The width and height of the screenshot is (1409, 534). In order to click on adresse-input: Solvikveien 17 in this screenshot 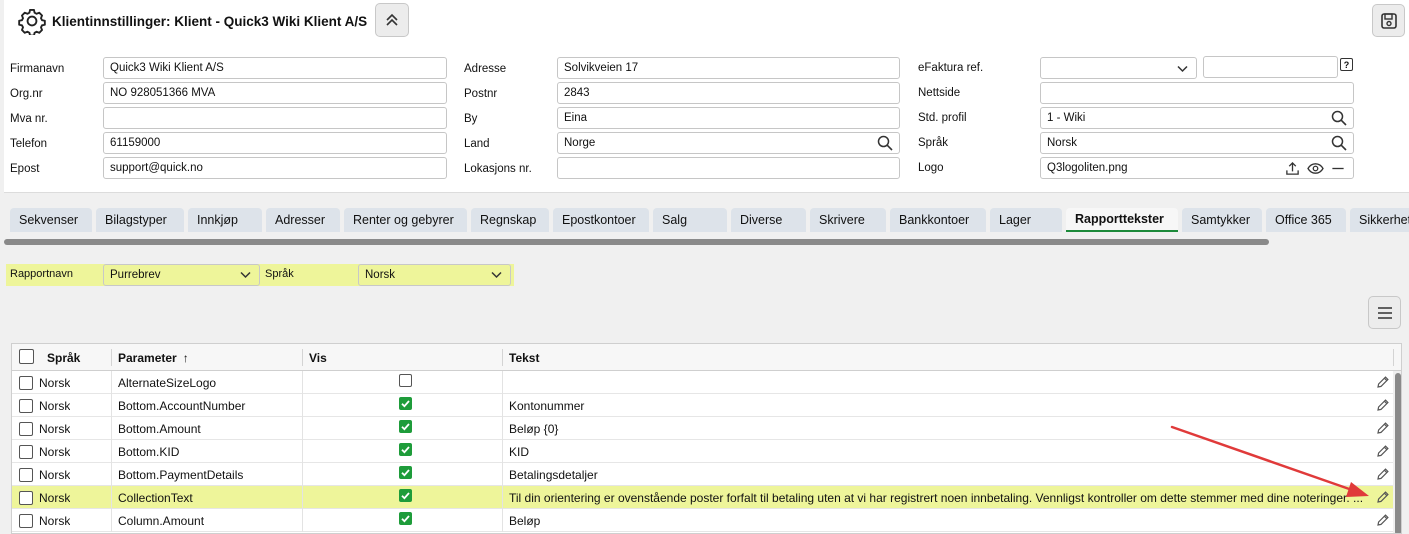, I will do `click(728, 68)`.